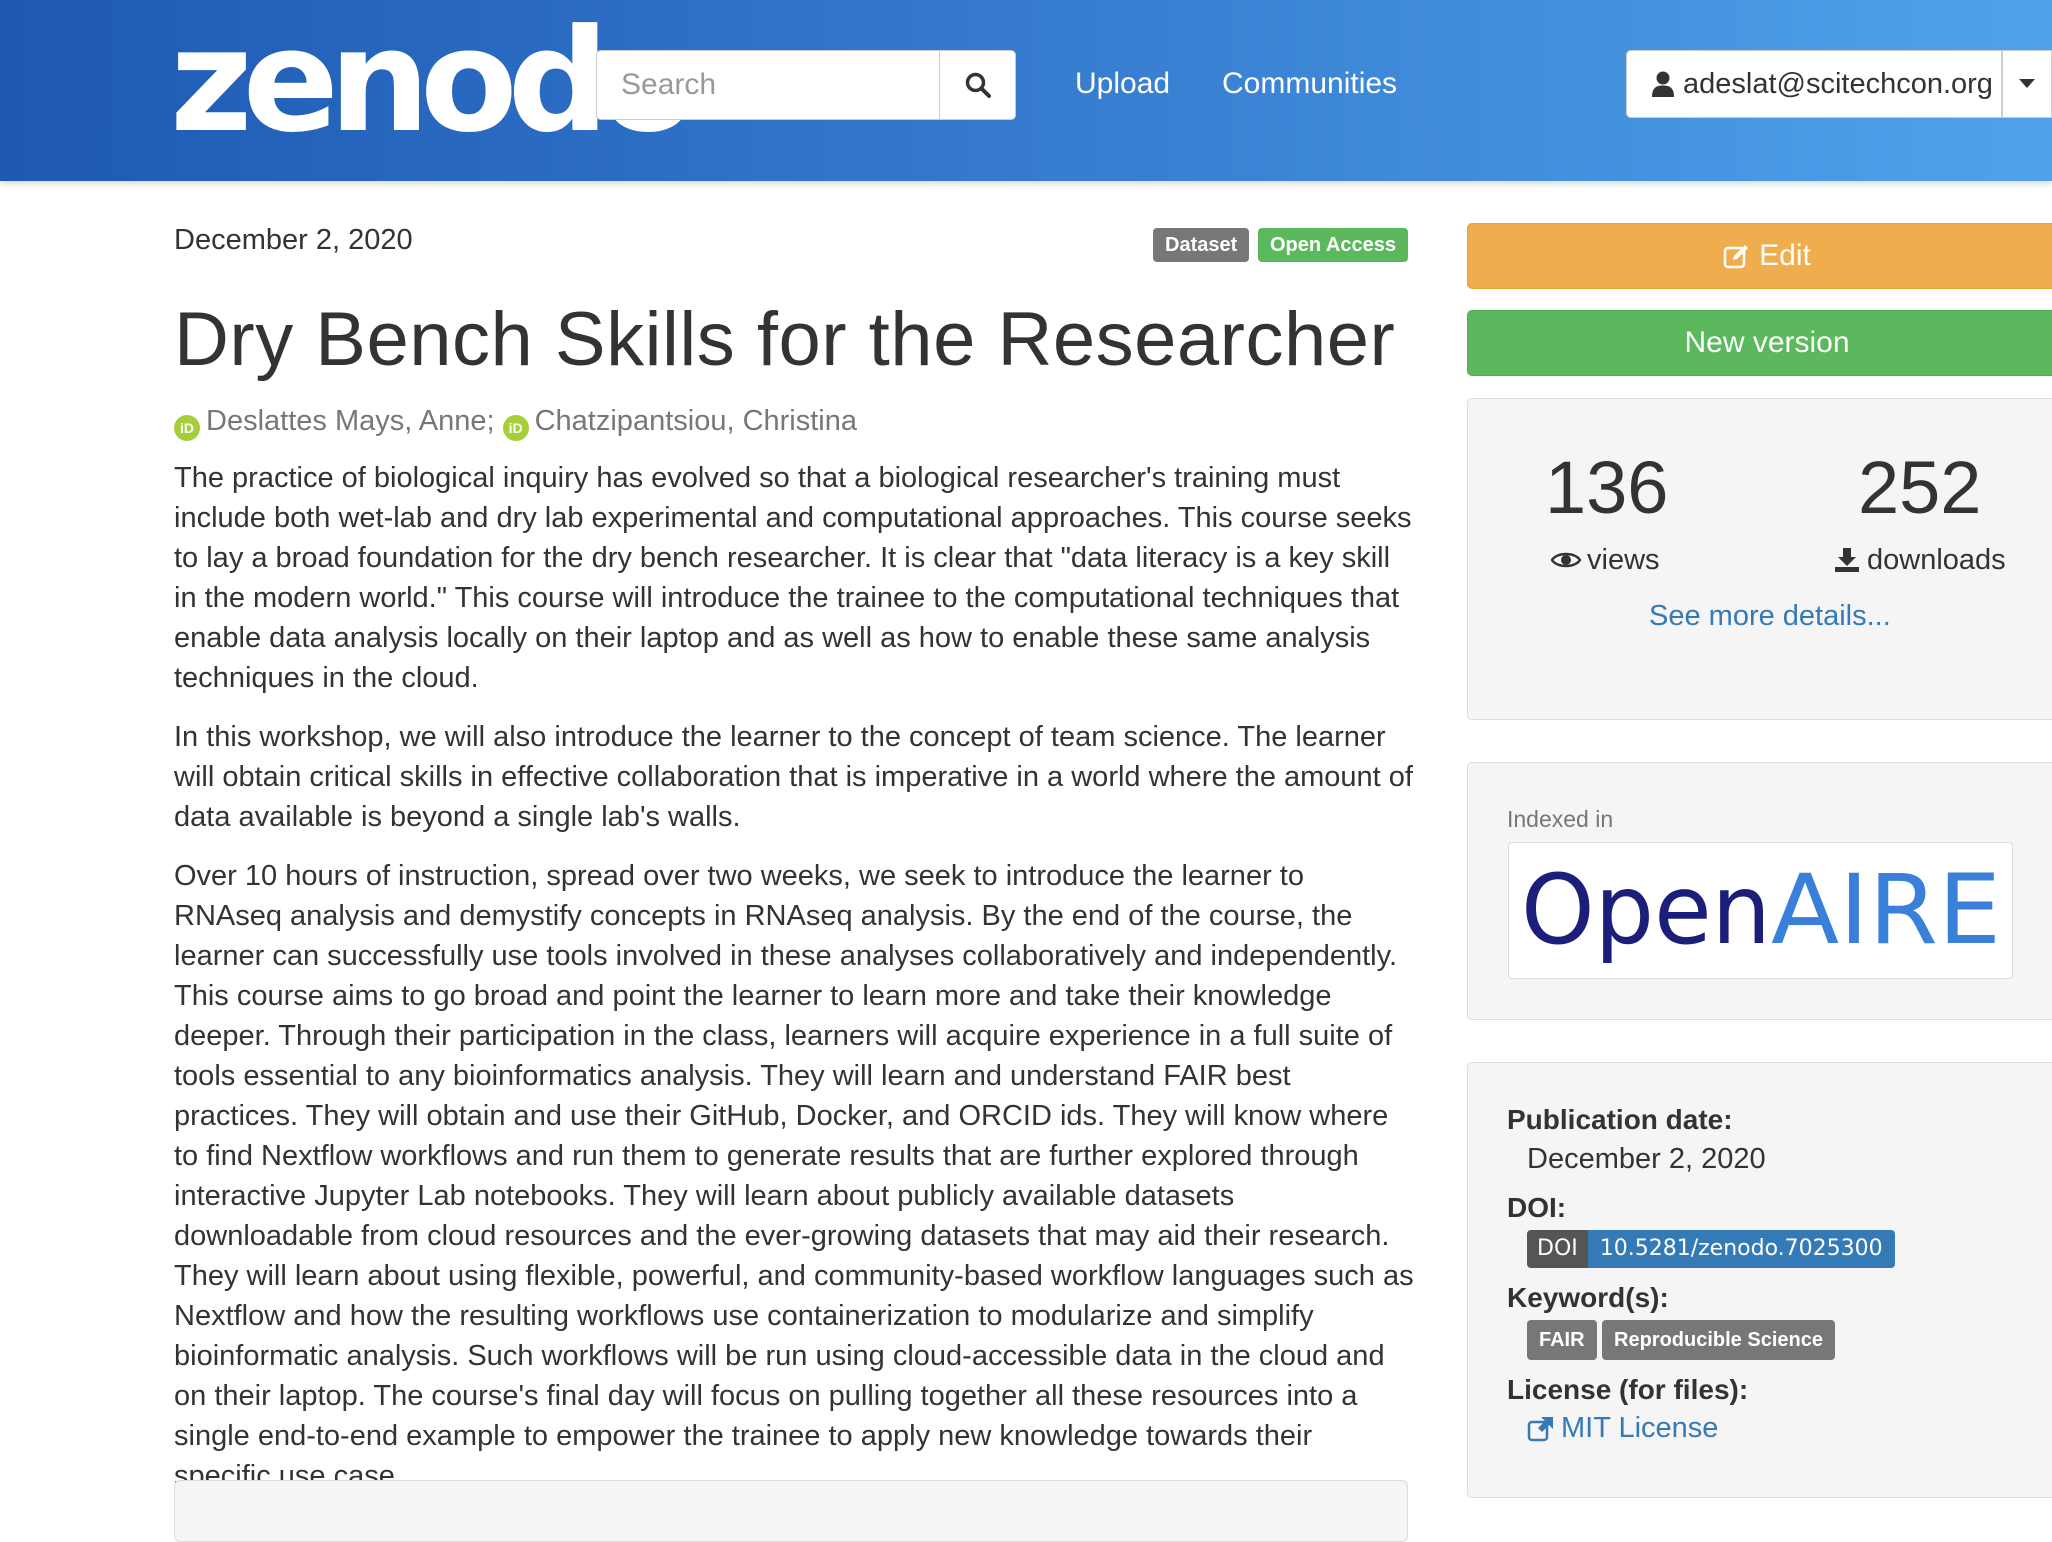 Image resolution: width=2052 pixels, height=1542 pixels. What do you see at coordinates (1122, 84) in the screenshot?
I see `nav-upload-link: Upload` at bounding box center [1122, 84].